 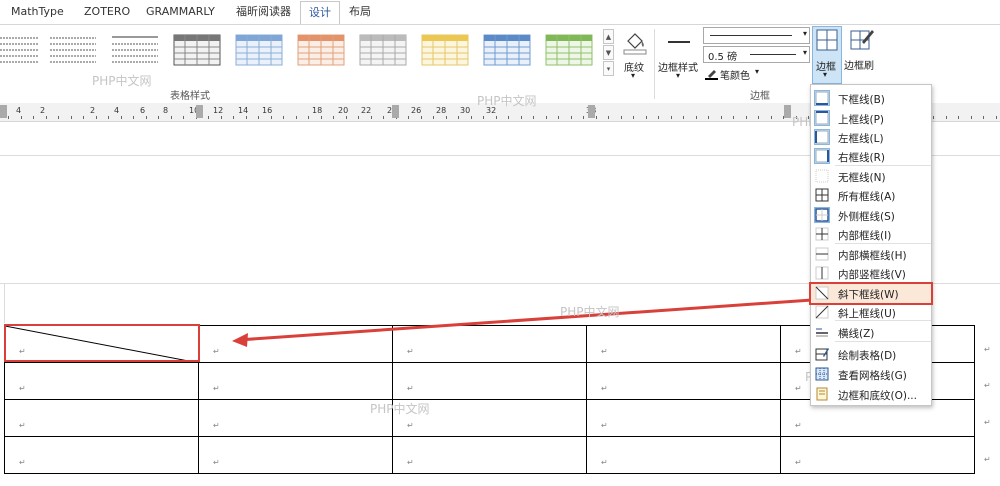 I want to click on ruler-number: 8, so click(x=166, y=110).